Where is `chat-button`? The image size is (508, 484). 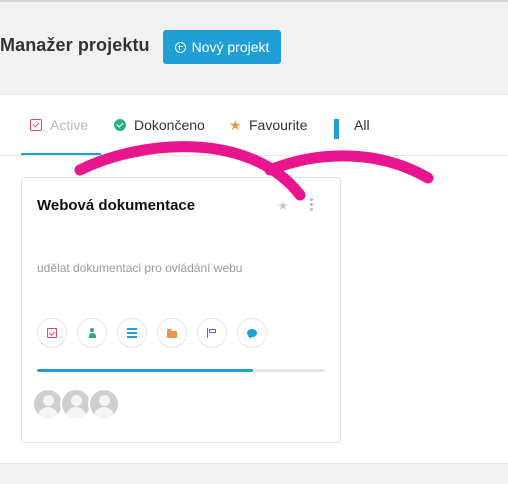 chat-button is located at coordinates (252, 333).